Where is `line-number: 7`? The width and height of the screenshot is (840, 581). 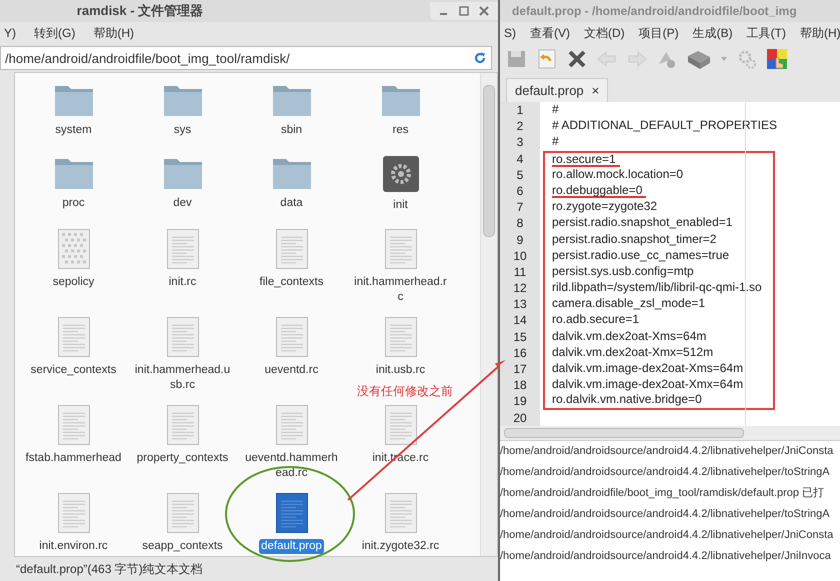
line-number: 7 is located at coordinates (520, 207).